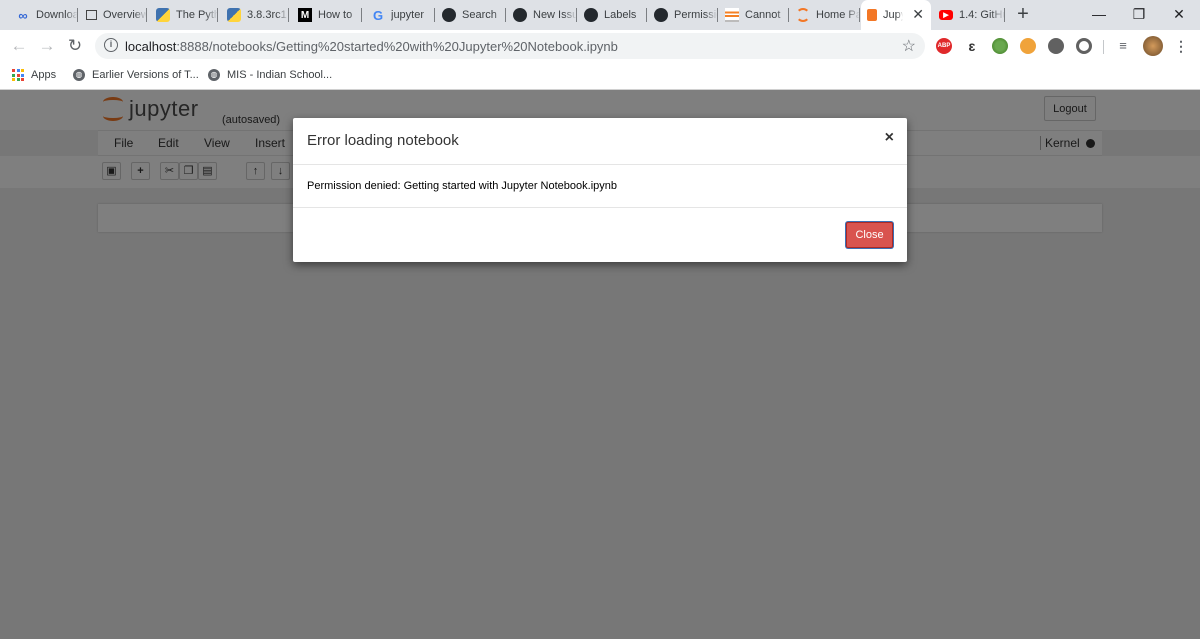 The image size is (1200, 639). What do you see at coordinates (400, 15) in the screenshot?
I see `tab-jupyter-search: G jupyter` at bounding box center [400, 15].